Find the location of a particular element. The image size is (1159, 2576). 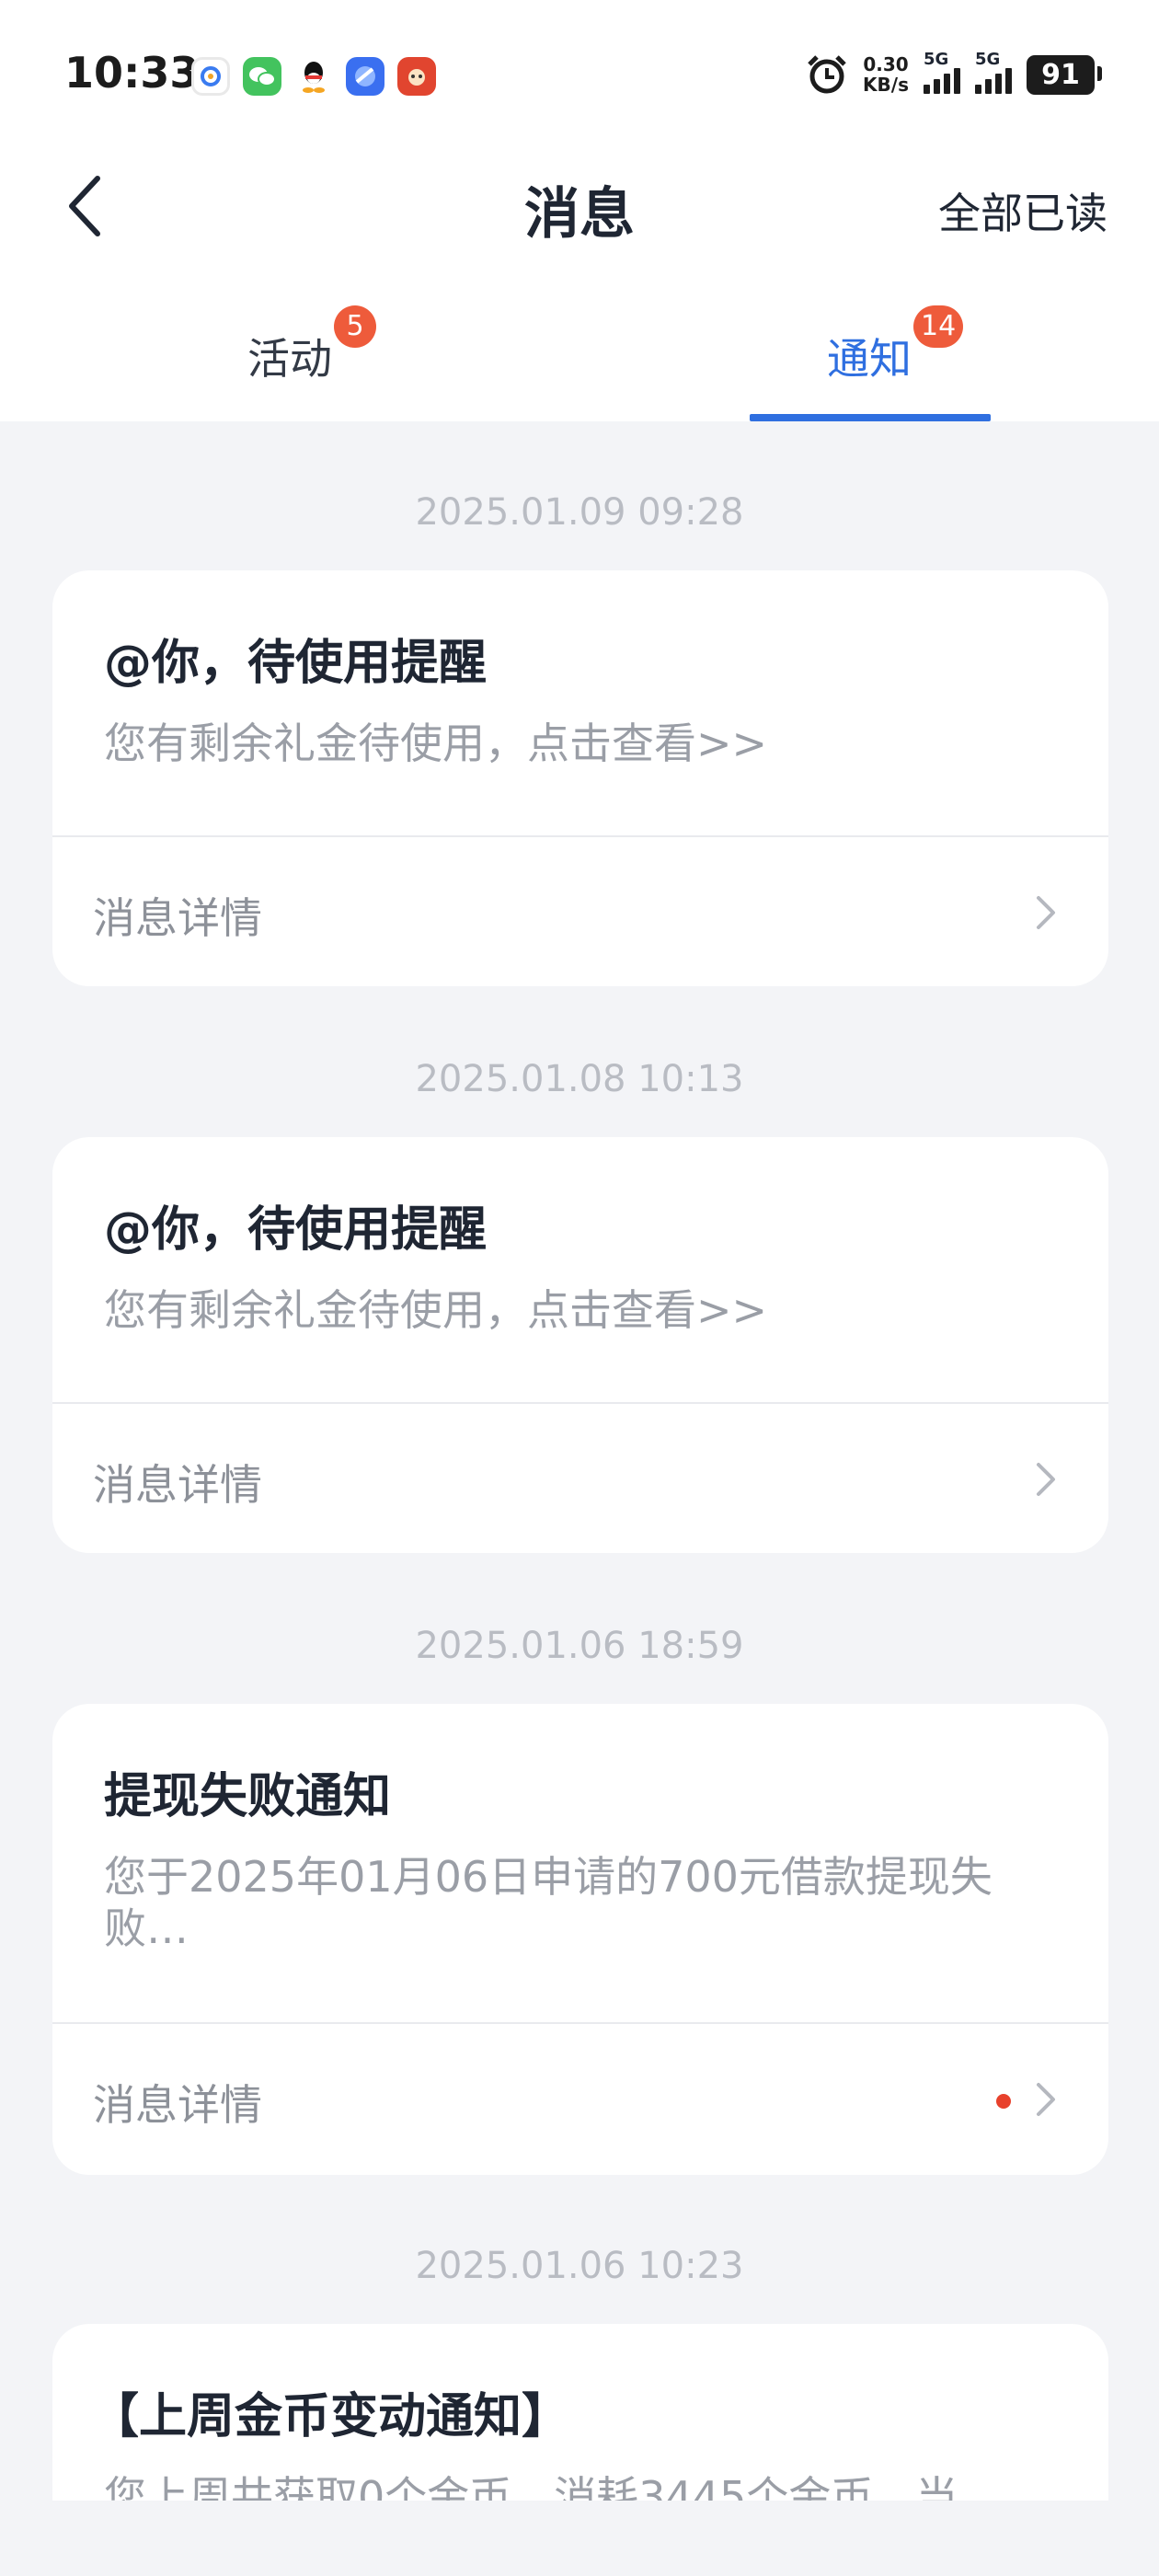

message-card: 【上周金币变动通知】 您上周共获取0个金币，消耗3445个金币，当 is located at coordinates (580, 2412).